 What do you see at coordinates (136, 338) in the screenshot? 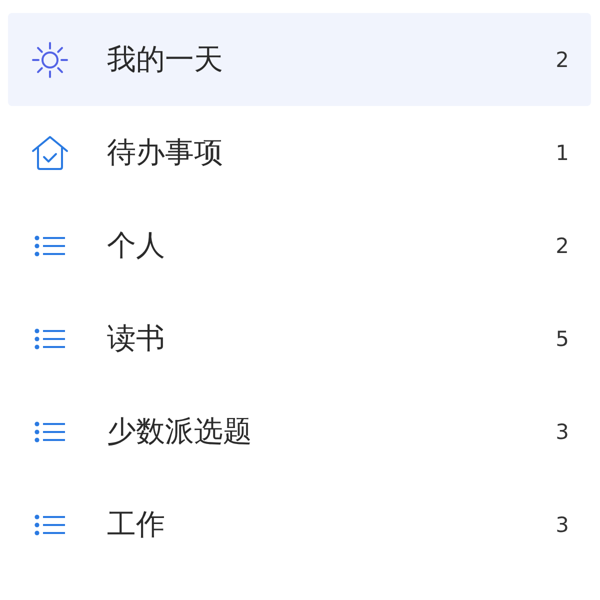
I see `list-name: 读书` at bounding box center [136, 338].